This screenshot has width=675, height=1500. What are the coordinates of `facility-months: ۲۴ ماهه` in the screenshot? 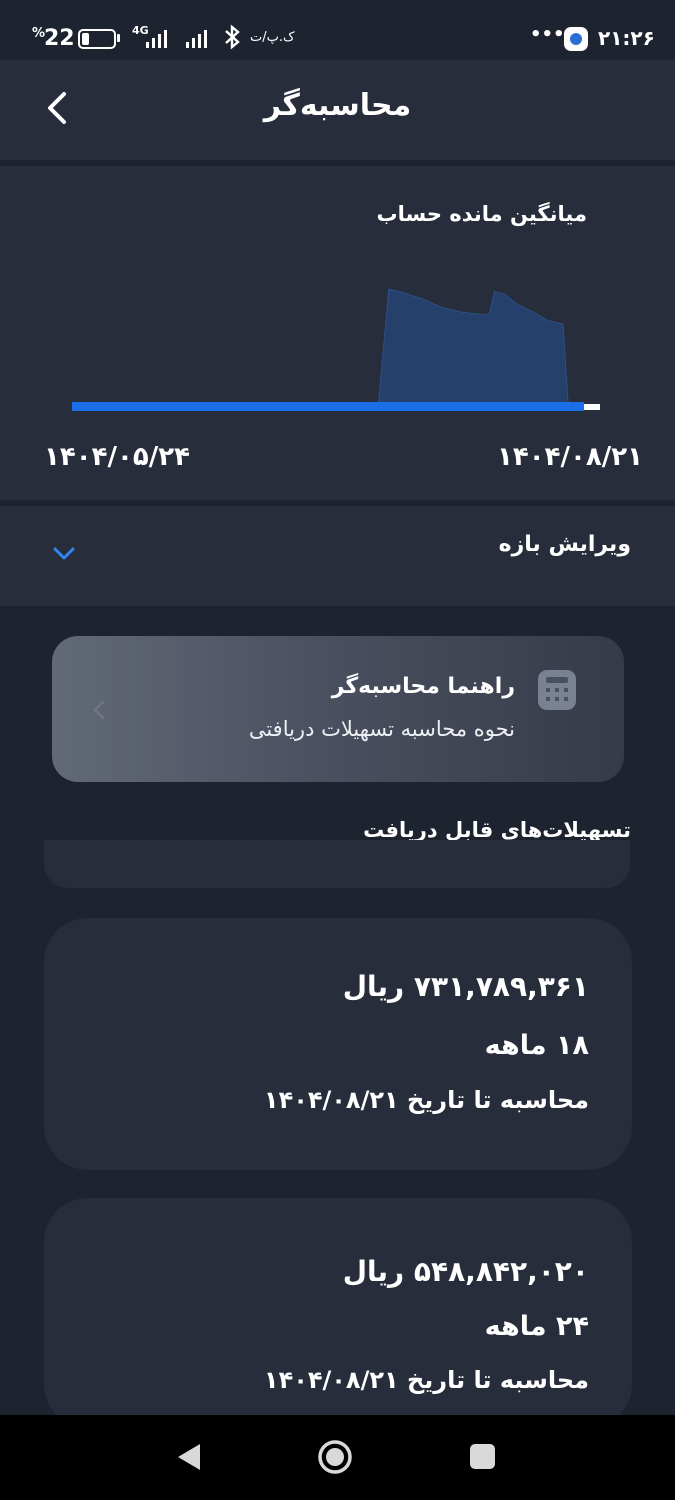 It's located at (536, 1326).